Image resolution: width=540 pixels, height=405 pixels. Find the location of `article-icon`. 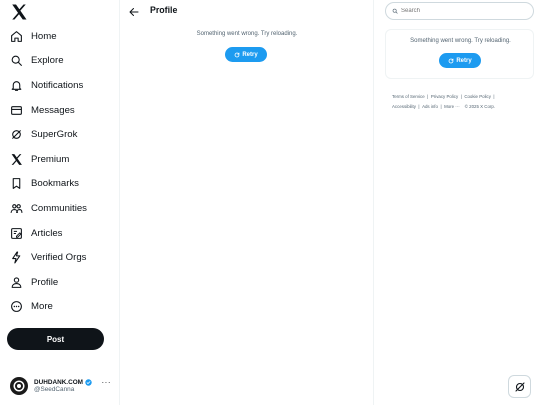

article-icon is located at coordinates (16, 233).